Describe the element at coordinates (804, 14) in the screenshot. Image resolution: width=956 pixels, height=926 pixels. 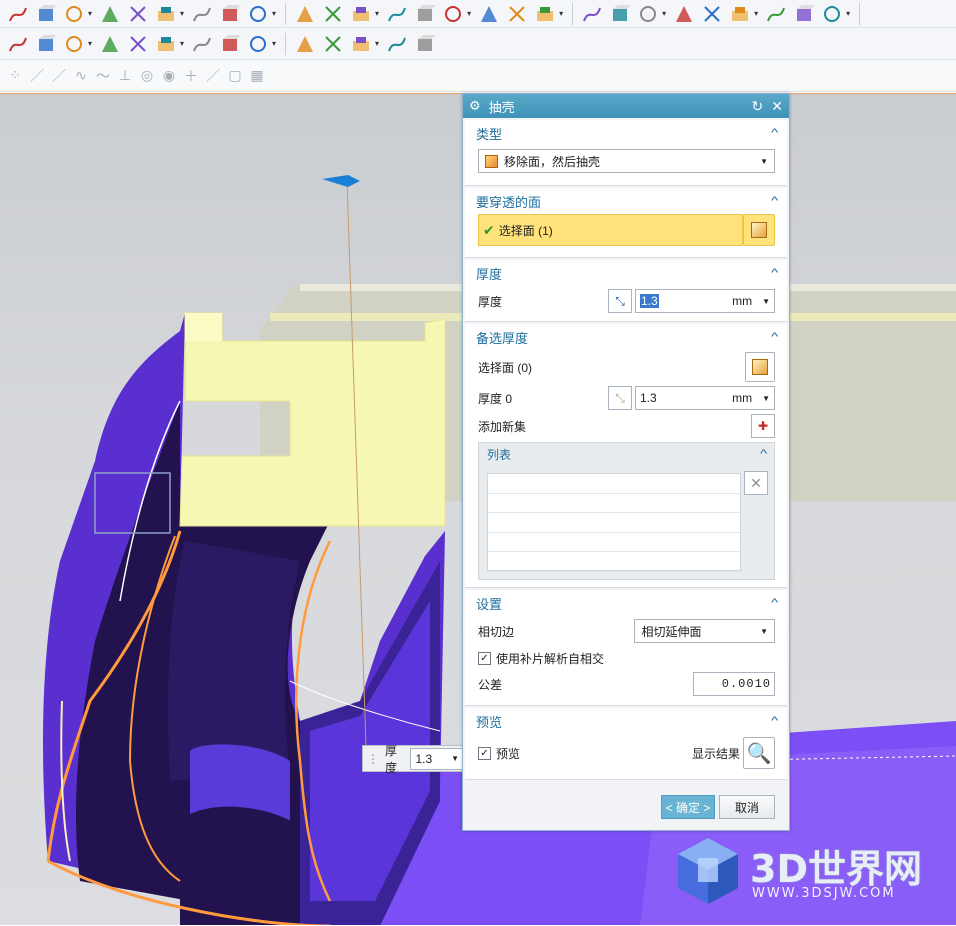
I see `surface-5-icon` at that location.